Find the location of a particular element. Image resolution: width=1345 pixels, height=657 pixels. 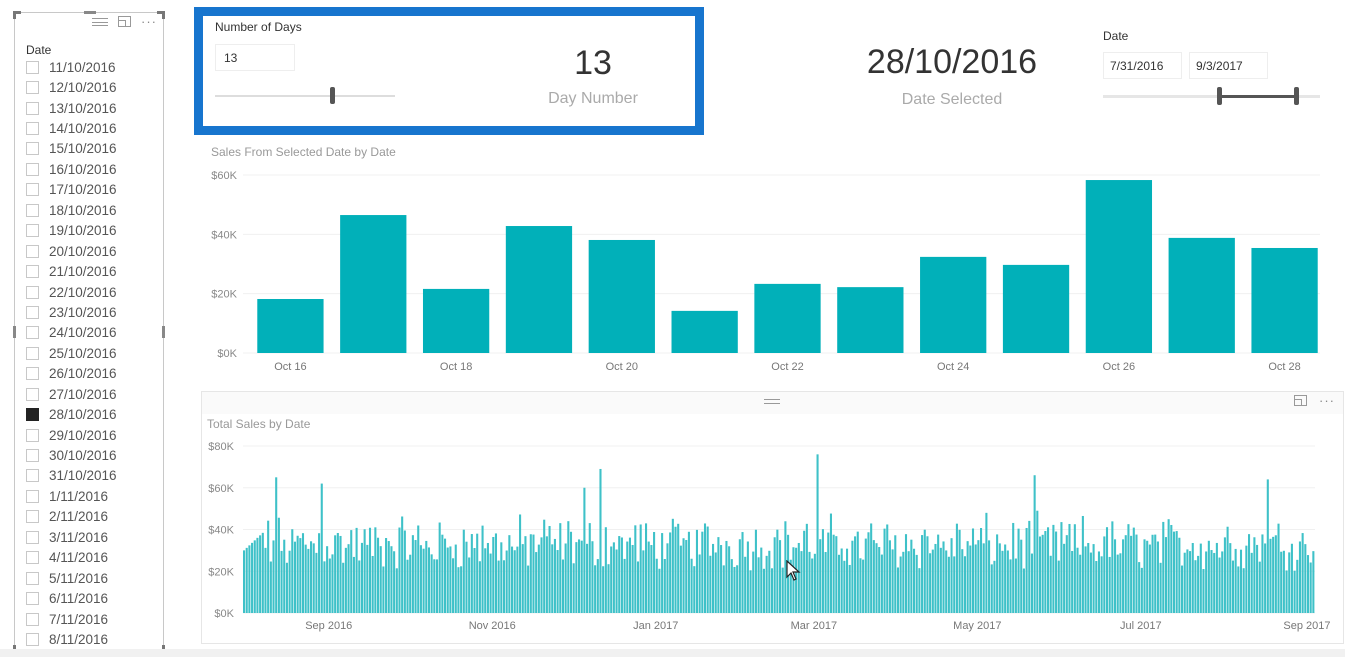

slicer-item: 20/10/2016 is located at coordinates (71, 251).